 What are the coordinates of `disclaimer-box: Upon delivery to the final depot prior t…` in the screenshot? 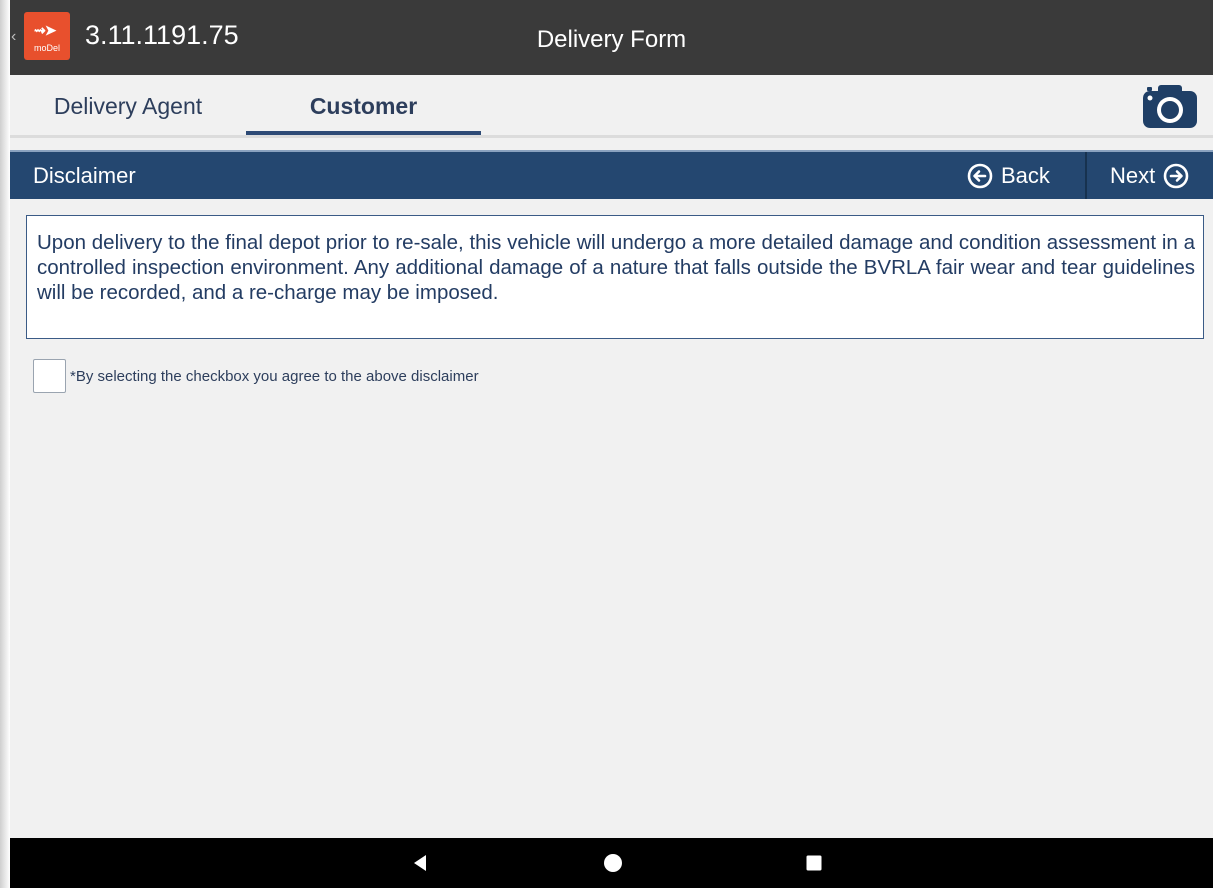 It's located at (615, 277).